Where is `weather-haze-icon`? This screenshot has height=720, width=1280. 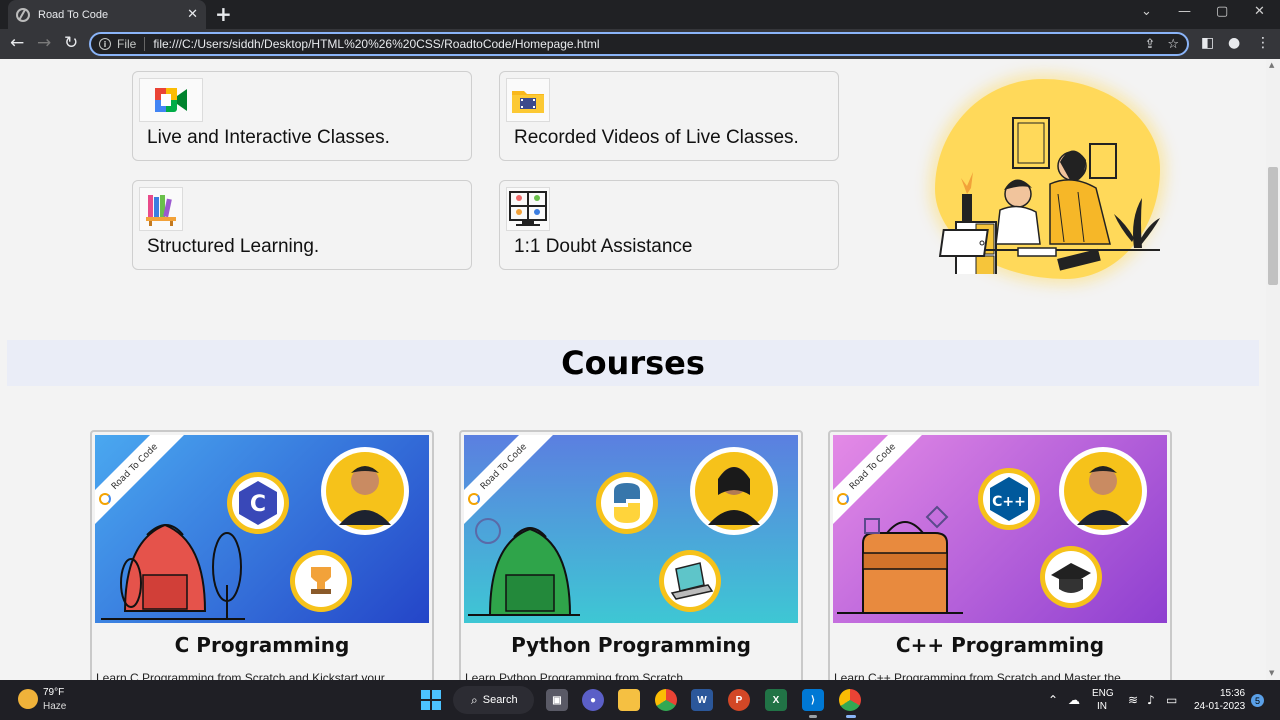 weather-haze-icon is located at coordinates (28, 699).